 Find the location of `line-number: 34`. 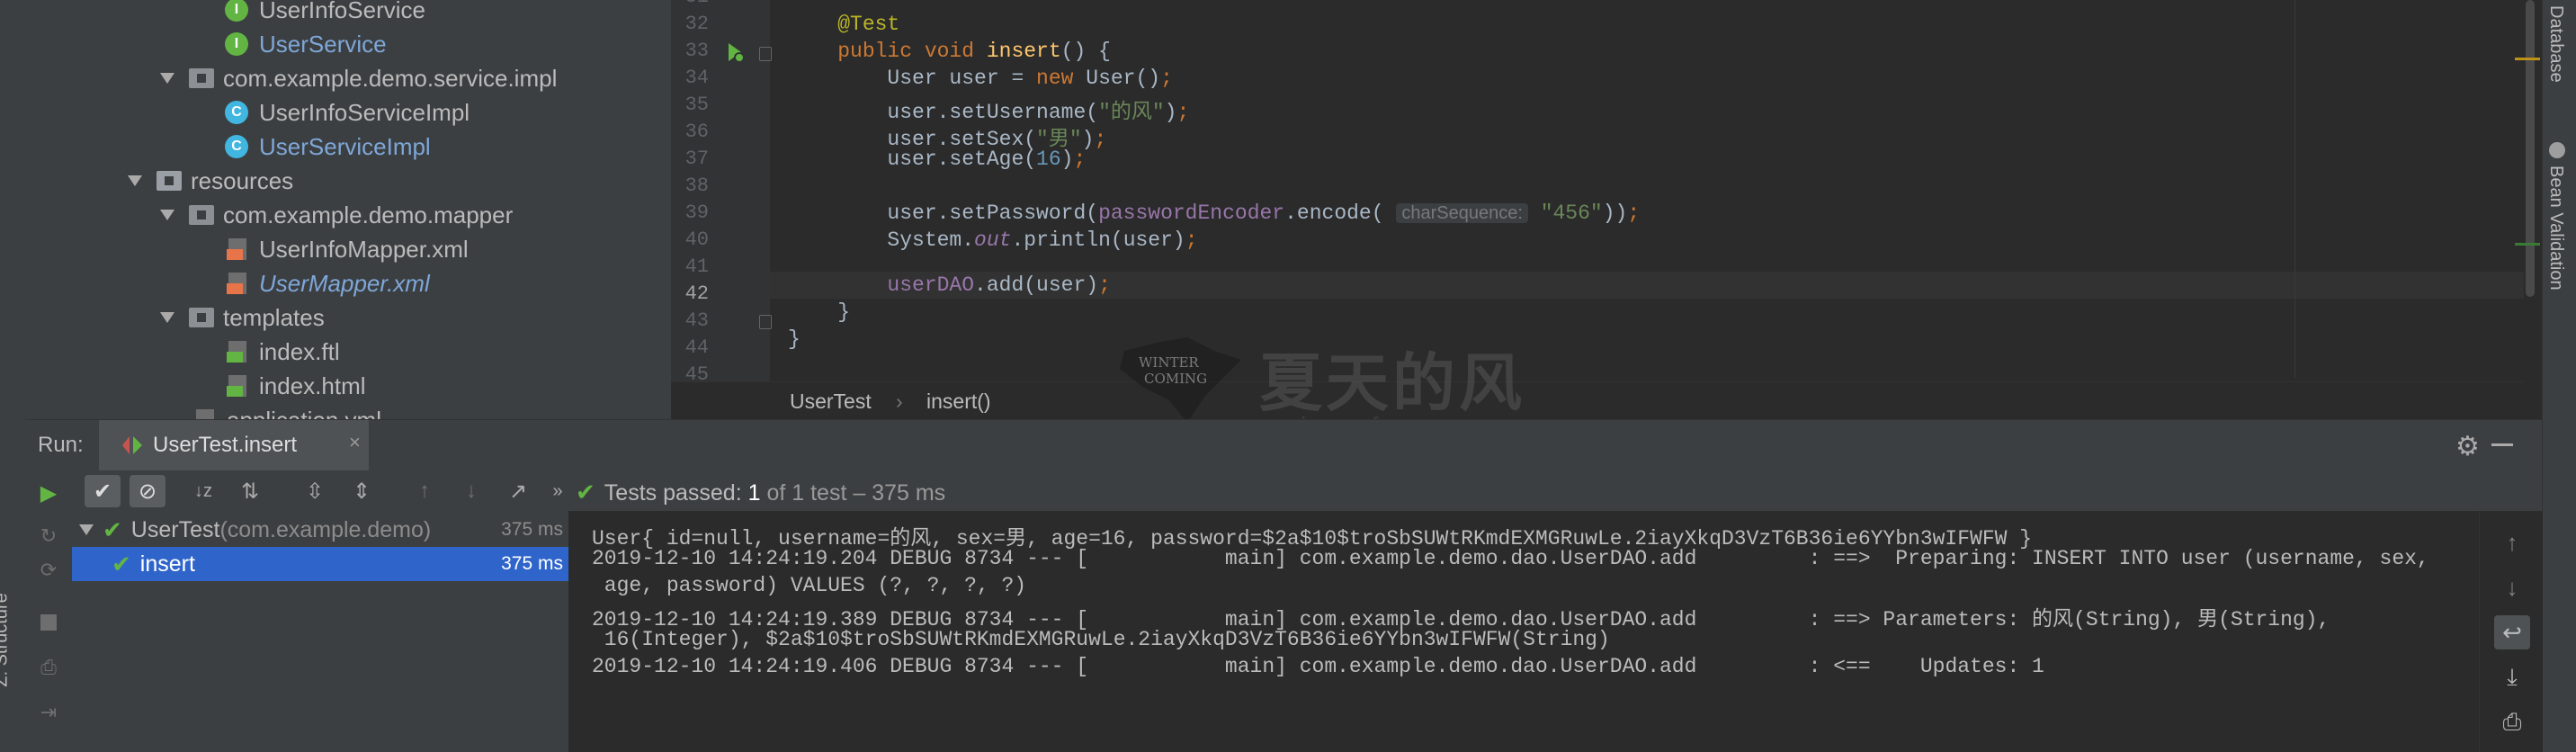

line-number: 34 is located at coordinates (696, 78).